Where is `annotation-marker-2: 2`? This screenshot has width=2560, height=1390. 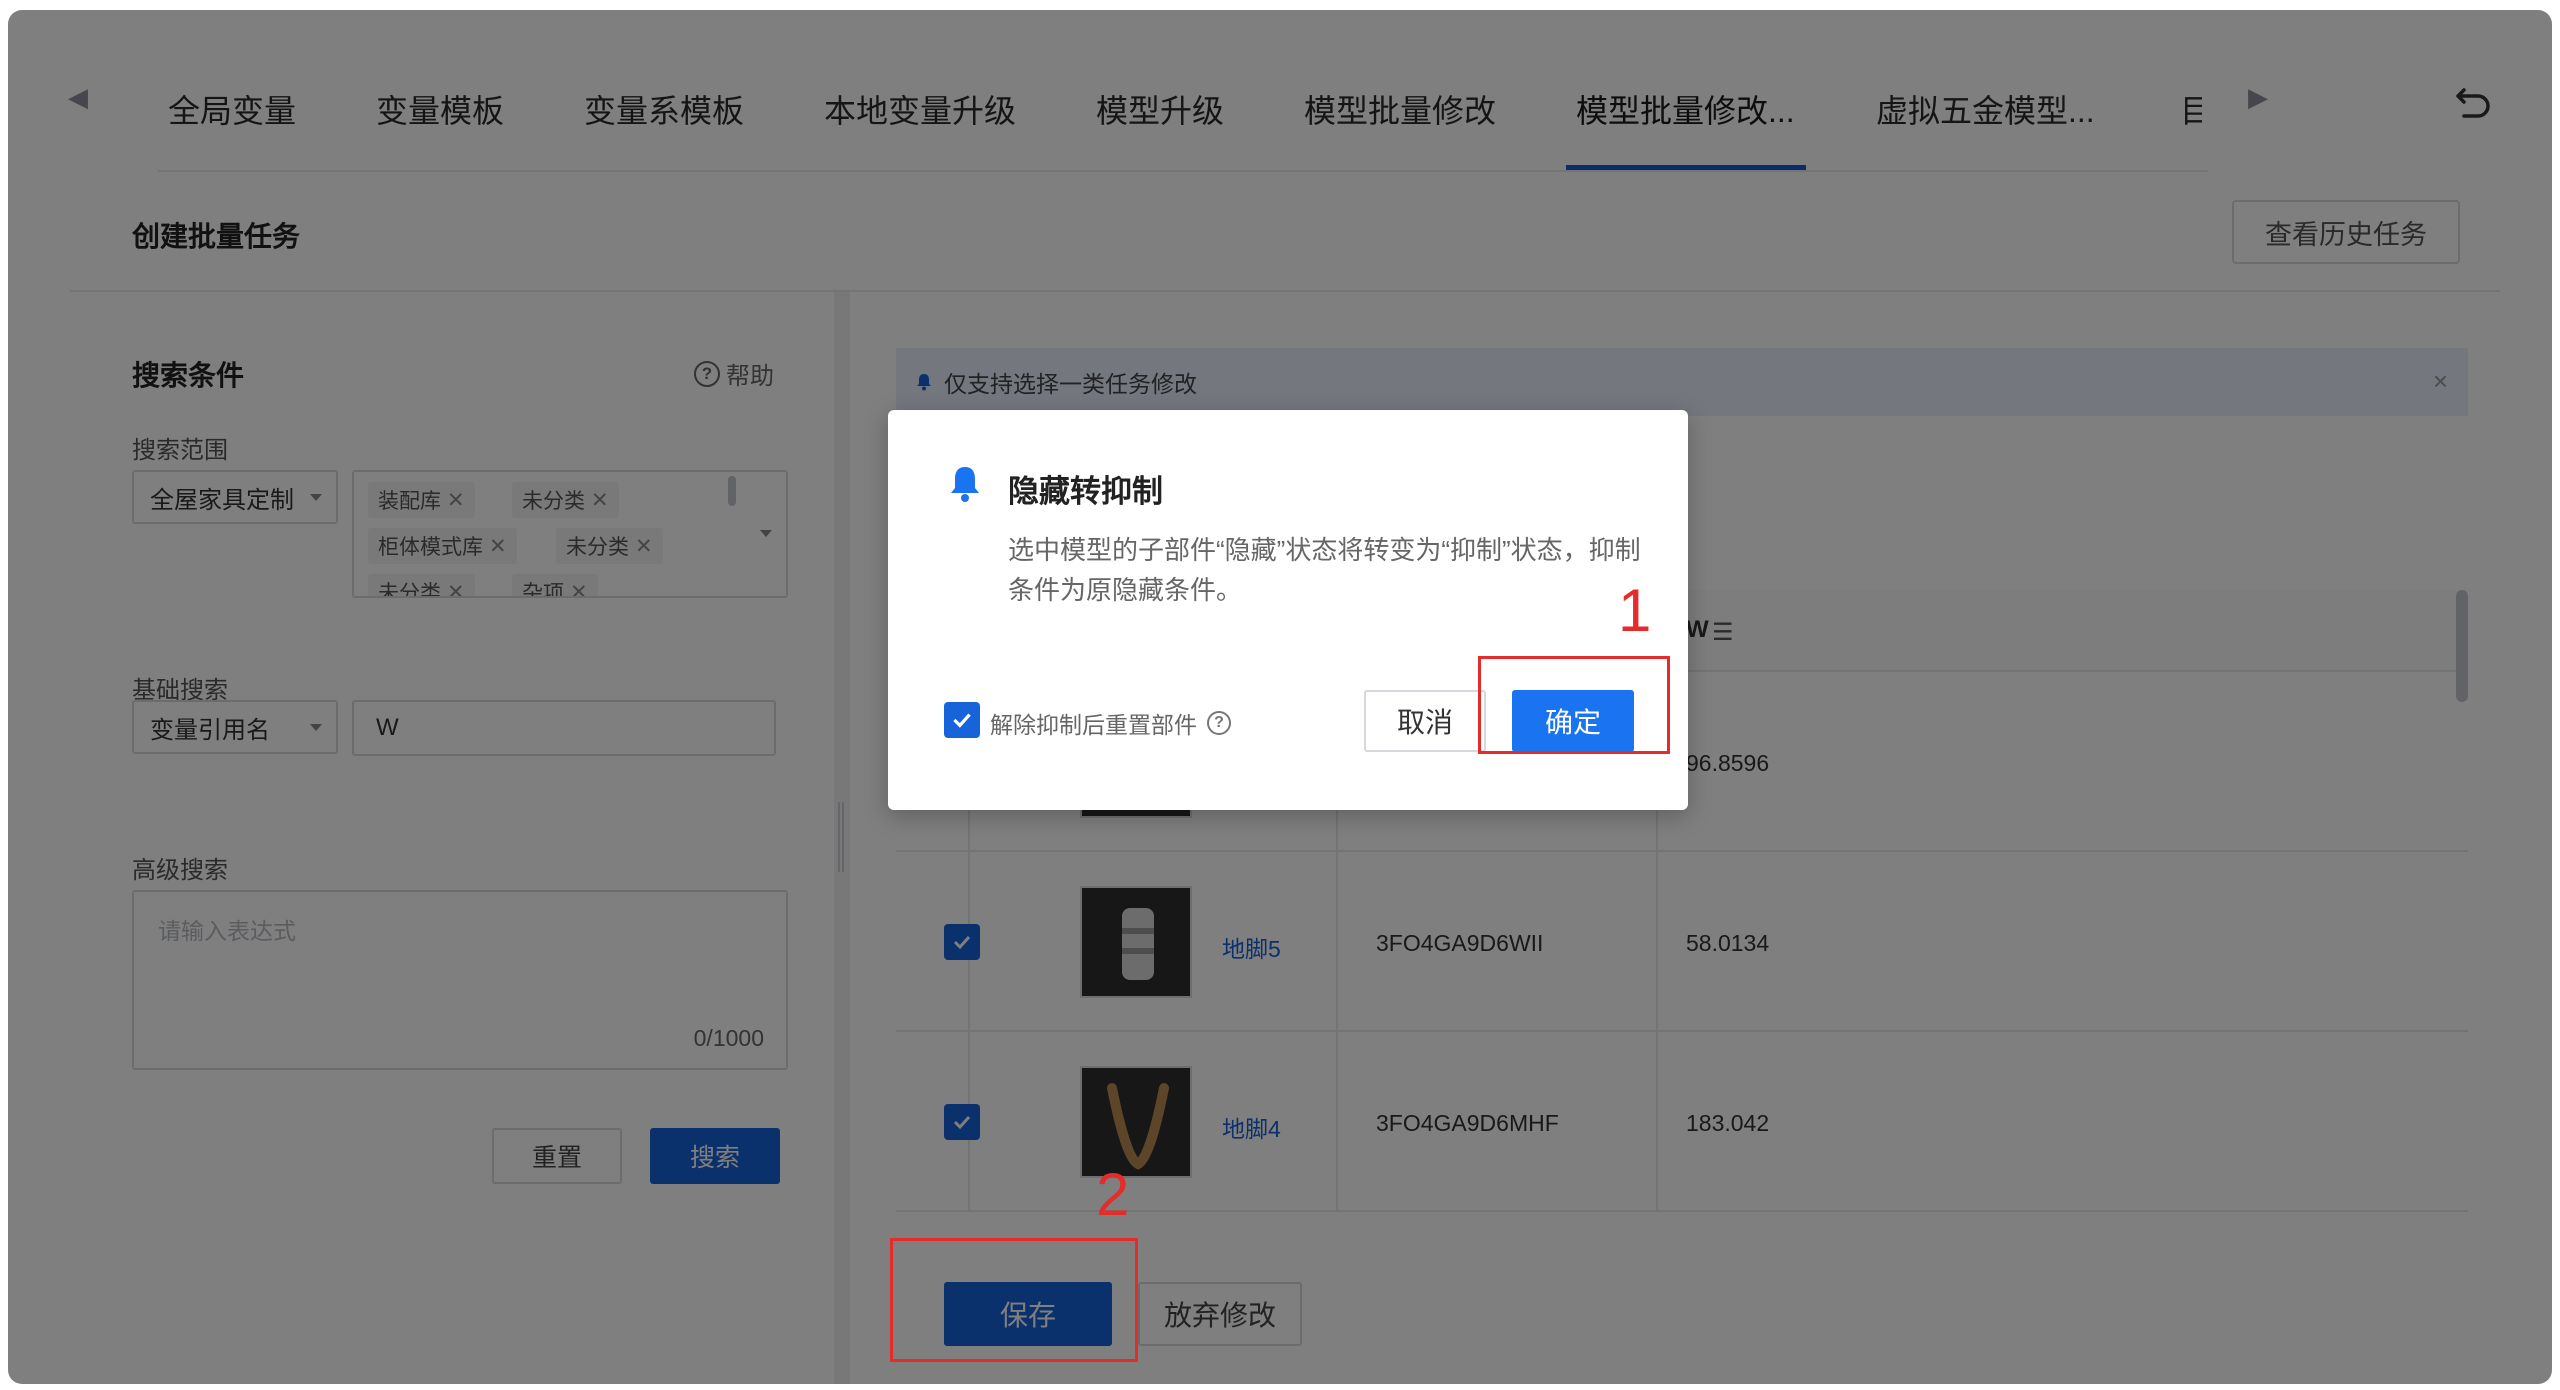
annotation-marker-2: 2 is located at coordinates (1113, 1194).